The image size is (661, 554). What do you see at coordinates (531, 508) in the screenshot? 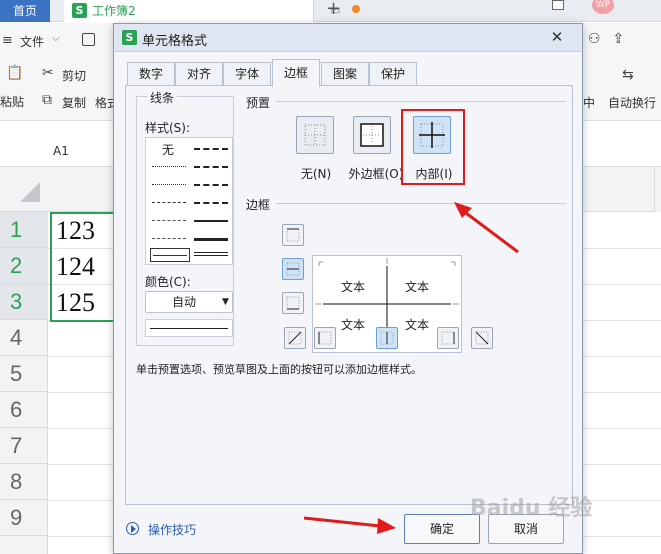
I see `watermark: Baidu 经验` at bounding box center [531, 508].